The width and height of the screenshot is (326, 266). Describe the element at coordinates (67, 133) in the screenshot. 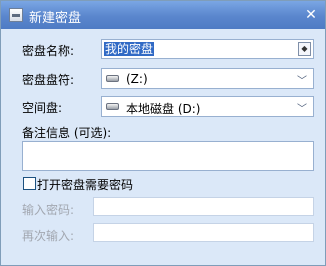

I see `note-label: 备注信息 (可选):` at that location.